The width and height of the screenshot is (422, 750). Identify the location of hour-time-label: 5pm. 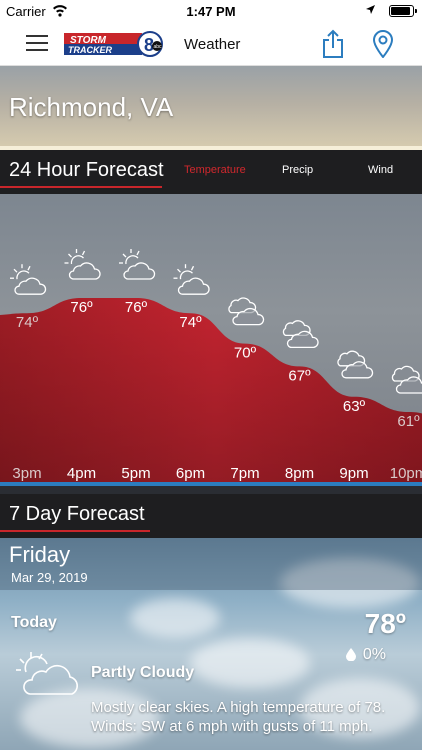
(135, 473).